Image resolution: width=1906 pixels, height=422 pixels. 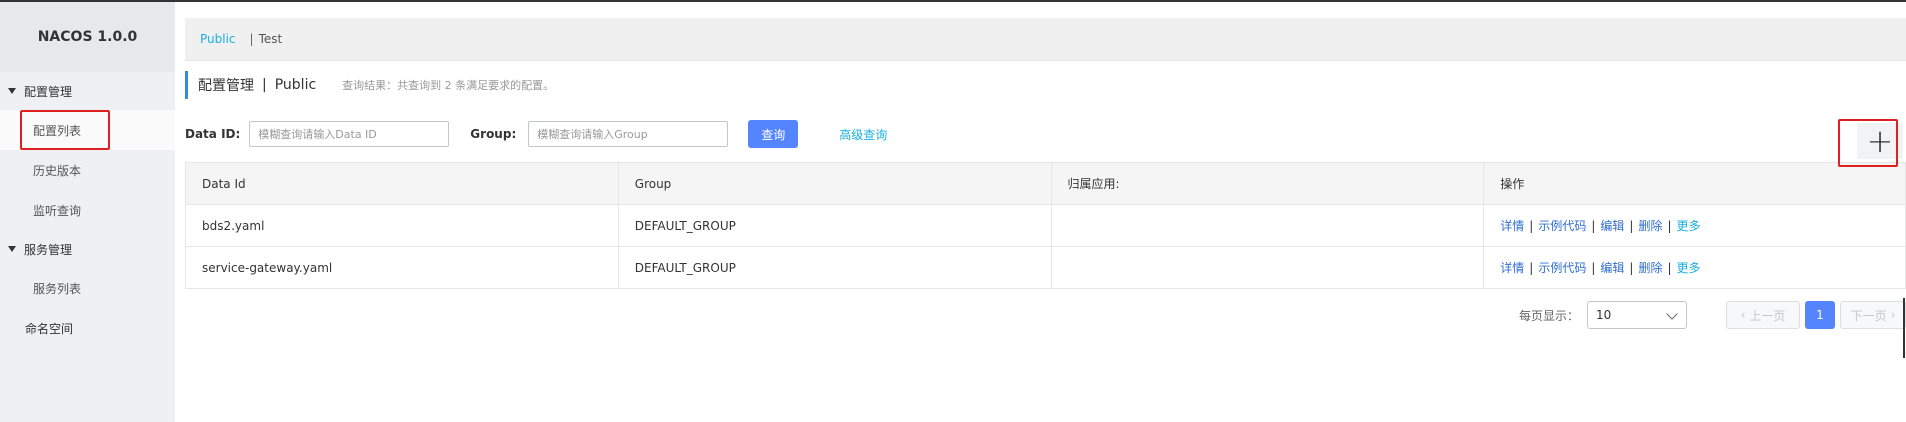 I want to click on data-id-input: 模糊查询请输入Data ID, so click(x=349, y=134).